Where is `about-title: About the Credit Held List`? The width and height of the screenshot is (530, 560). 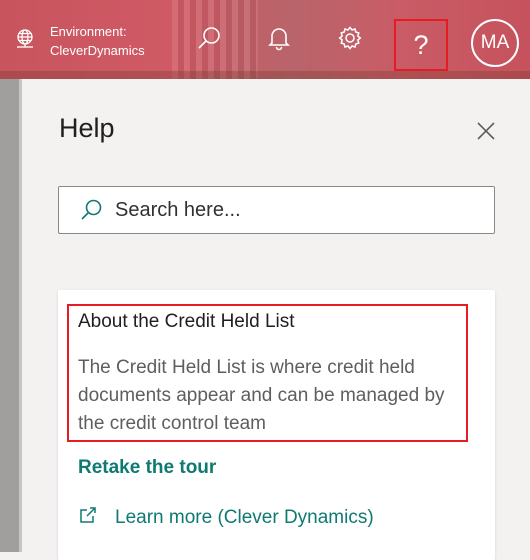 about-title: About the Credit Held List is located at coordinates (186, 321).